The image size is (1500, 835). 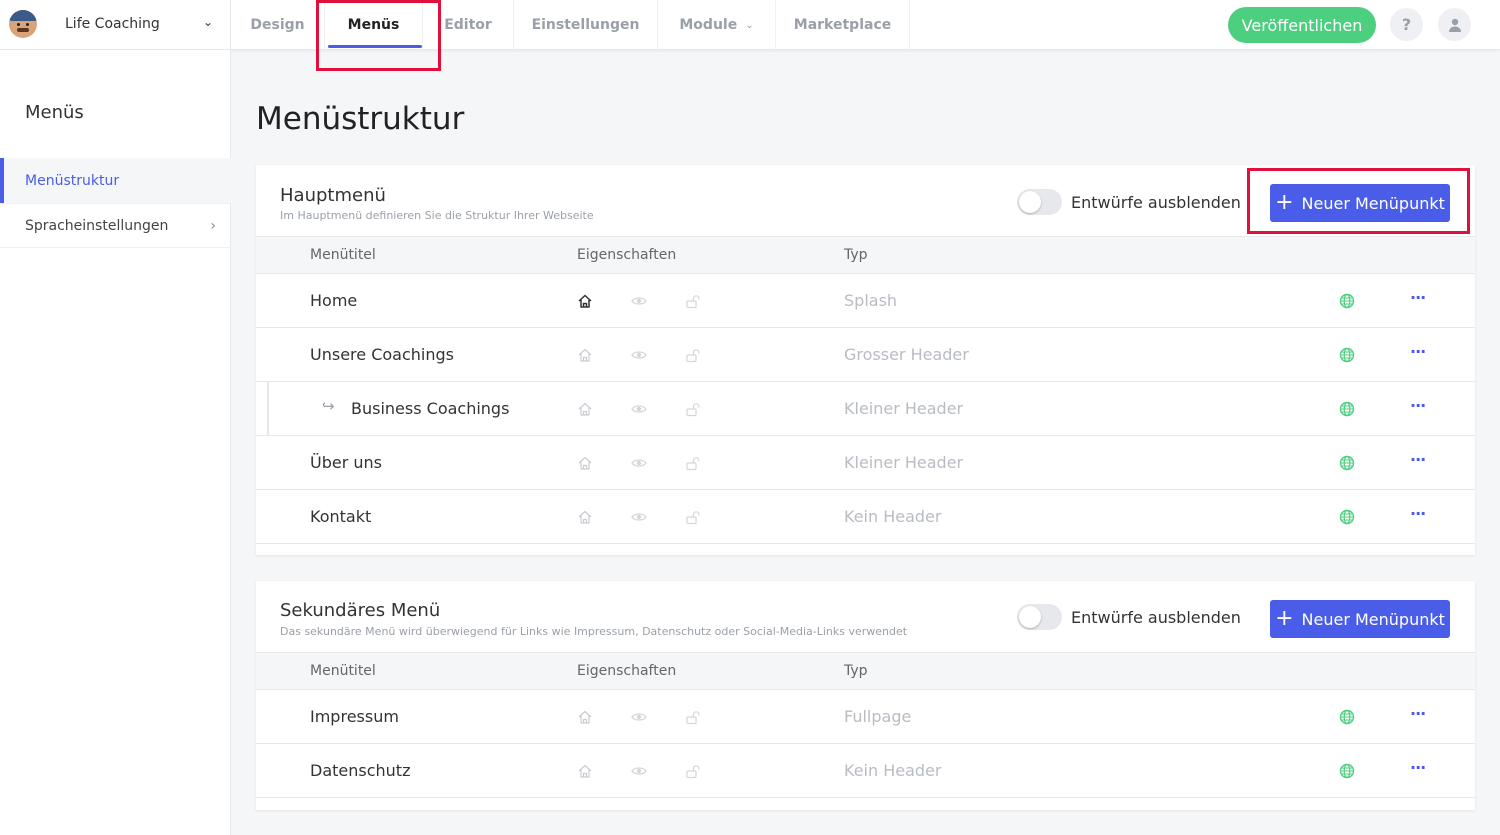 I want to click on menu-item-title: Home, so click(x=334, y=300).